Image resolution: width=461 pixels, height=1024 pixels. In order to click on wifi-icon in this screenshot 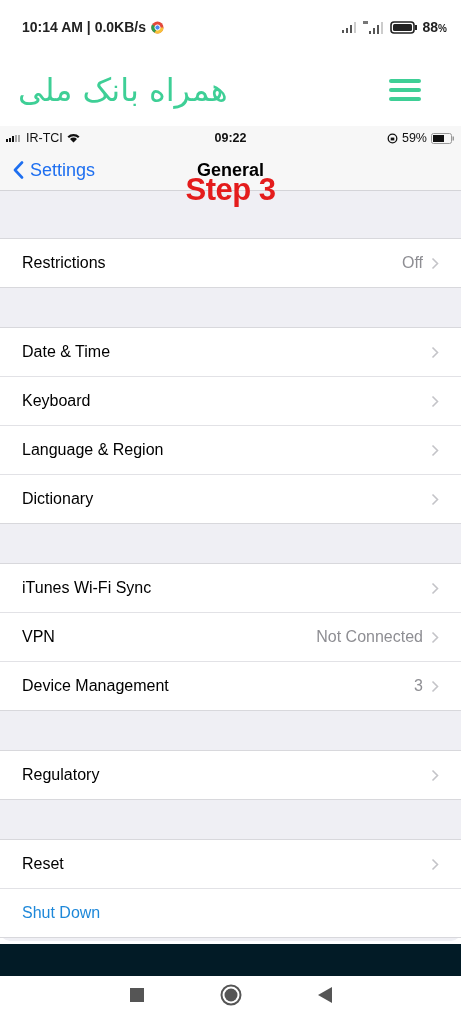, I will do `click(73, 138)`.